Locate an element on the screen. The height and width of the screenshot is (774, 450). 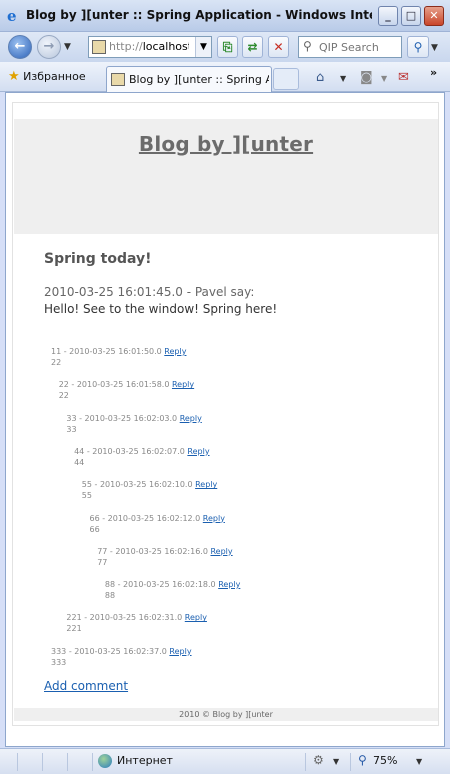
address-bar: http://localhost:8 ▼ is located at coordinates (150, 47).